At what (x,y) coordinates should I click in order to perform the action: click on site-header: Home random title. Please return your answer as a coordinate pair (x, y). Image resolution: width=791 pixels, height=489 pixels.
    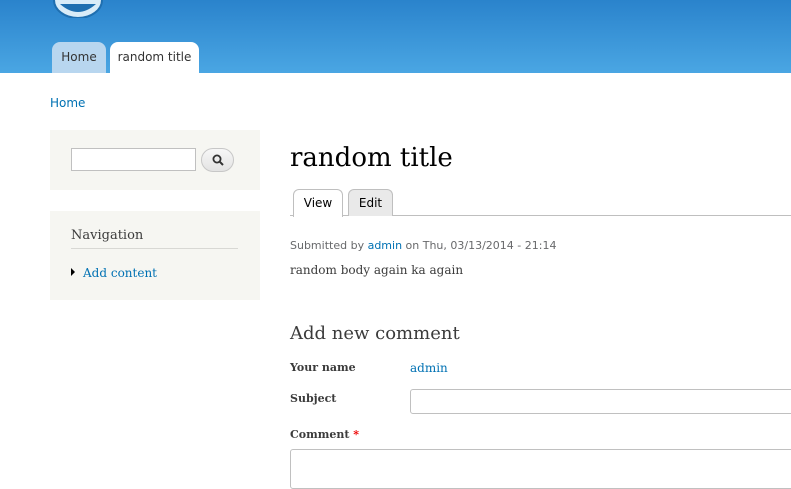
    Looking at the image, I should click on (395, 36).